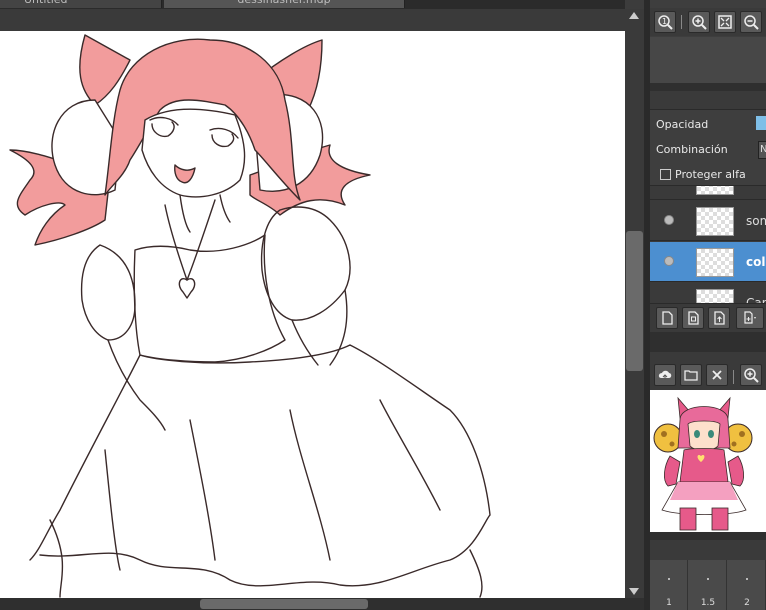 The height and width of the screenshot is (610, 766). I want to click on navigator-toolbar: 1, so click(708, 22).